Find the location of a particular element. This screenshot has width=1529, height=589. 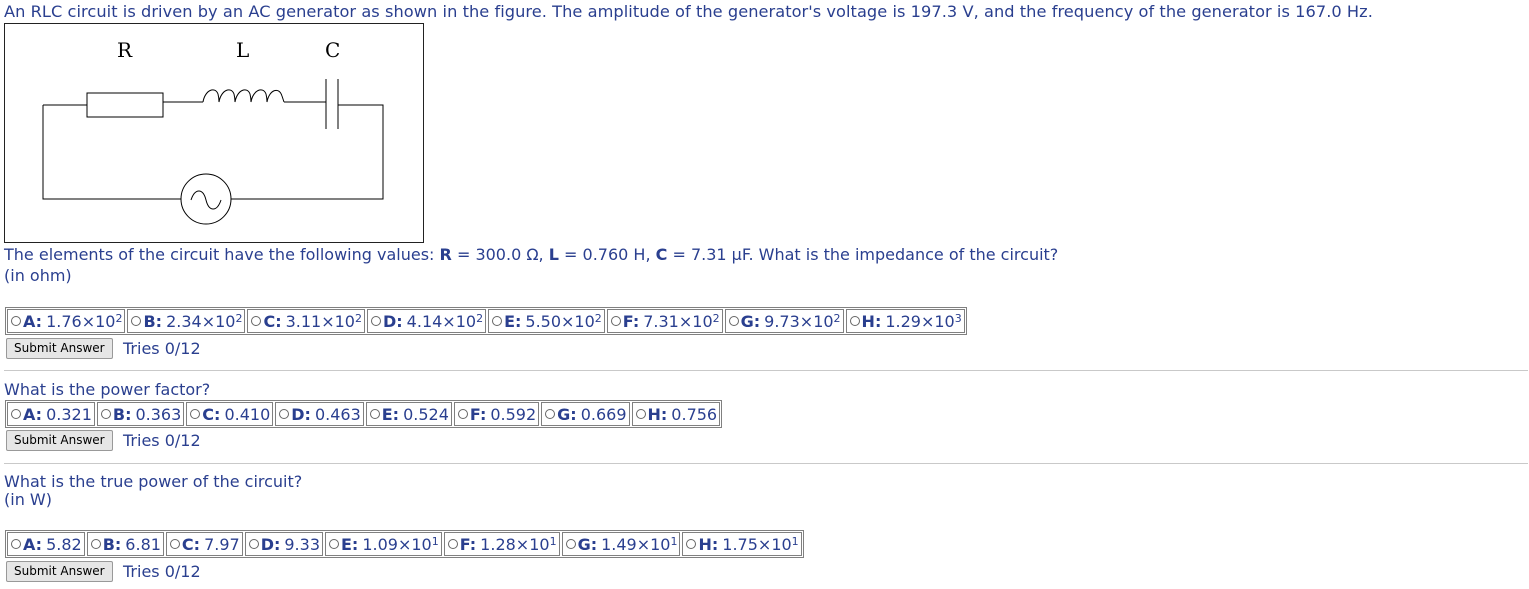

q3-submit-button: Submit Answer is located at coordinates (59, 571).